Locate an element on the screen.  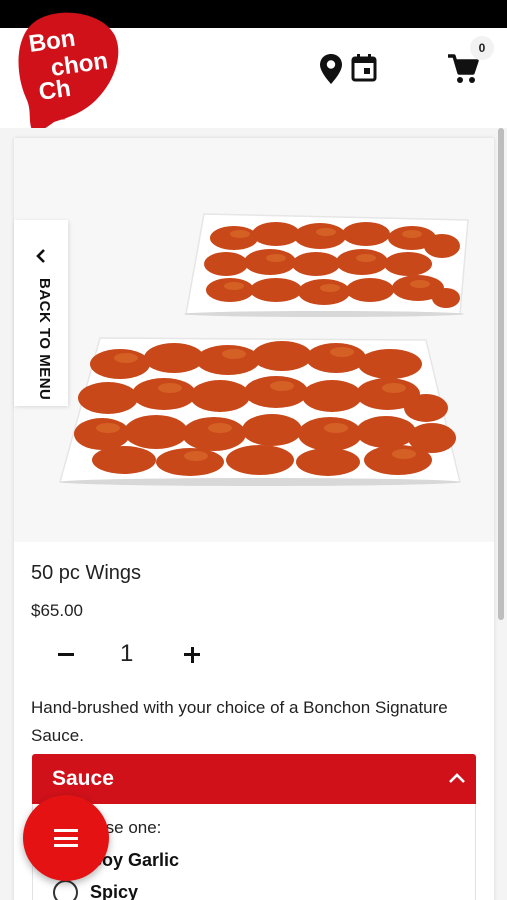
increase-quantity-button is located at coordinates (192, 654).